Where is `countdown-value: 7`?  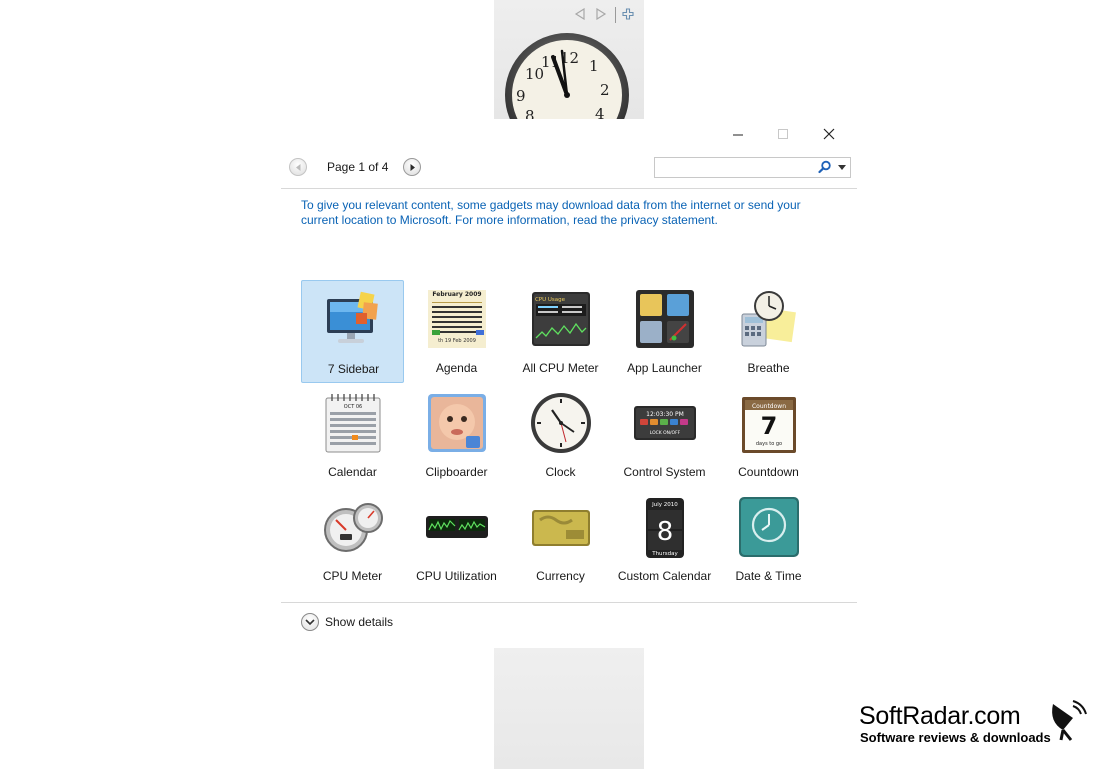
countdown-value: 7 is located at coordinates (769, 426).